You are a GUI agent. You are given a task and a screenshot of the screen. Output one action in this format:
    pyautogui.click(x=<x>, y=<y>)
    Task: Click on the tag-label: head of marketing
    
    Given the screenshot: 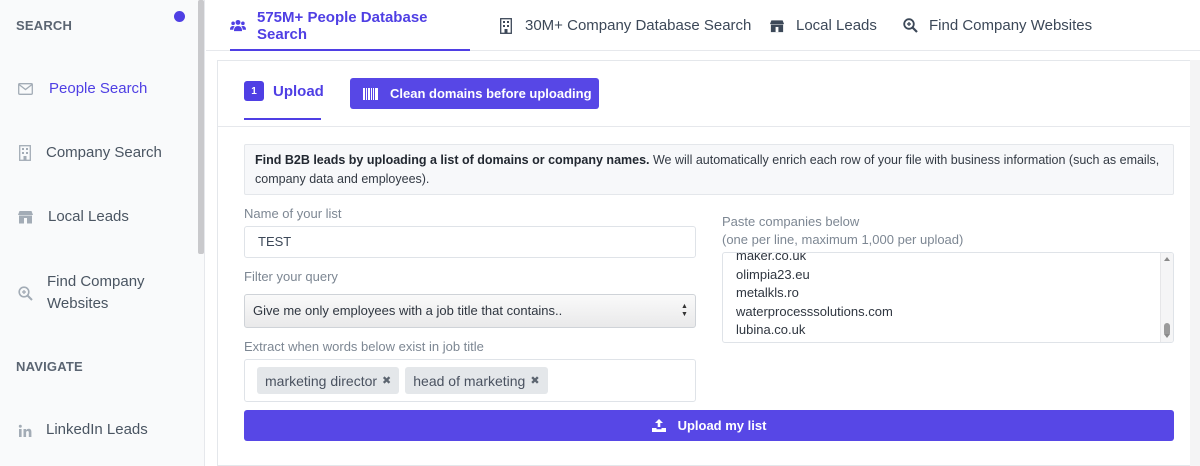 What is the action you would take?
    pyautogui.click(x=469, y=380)
    